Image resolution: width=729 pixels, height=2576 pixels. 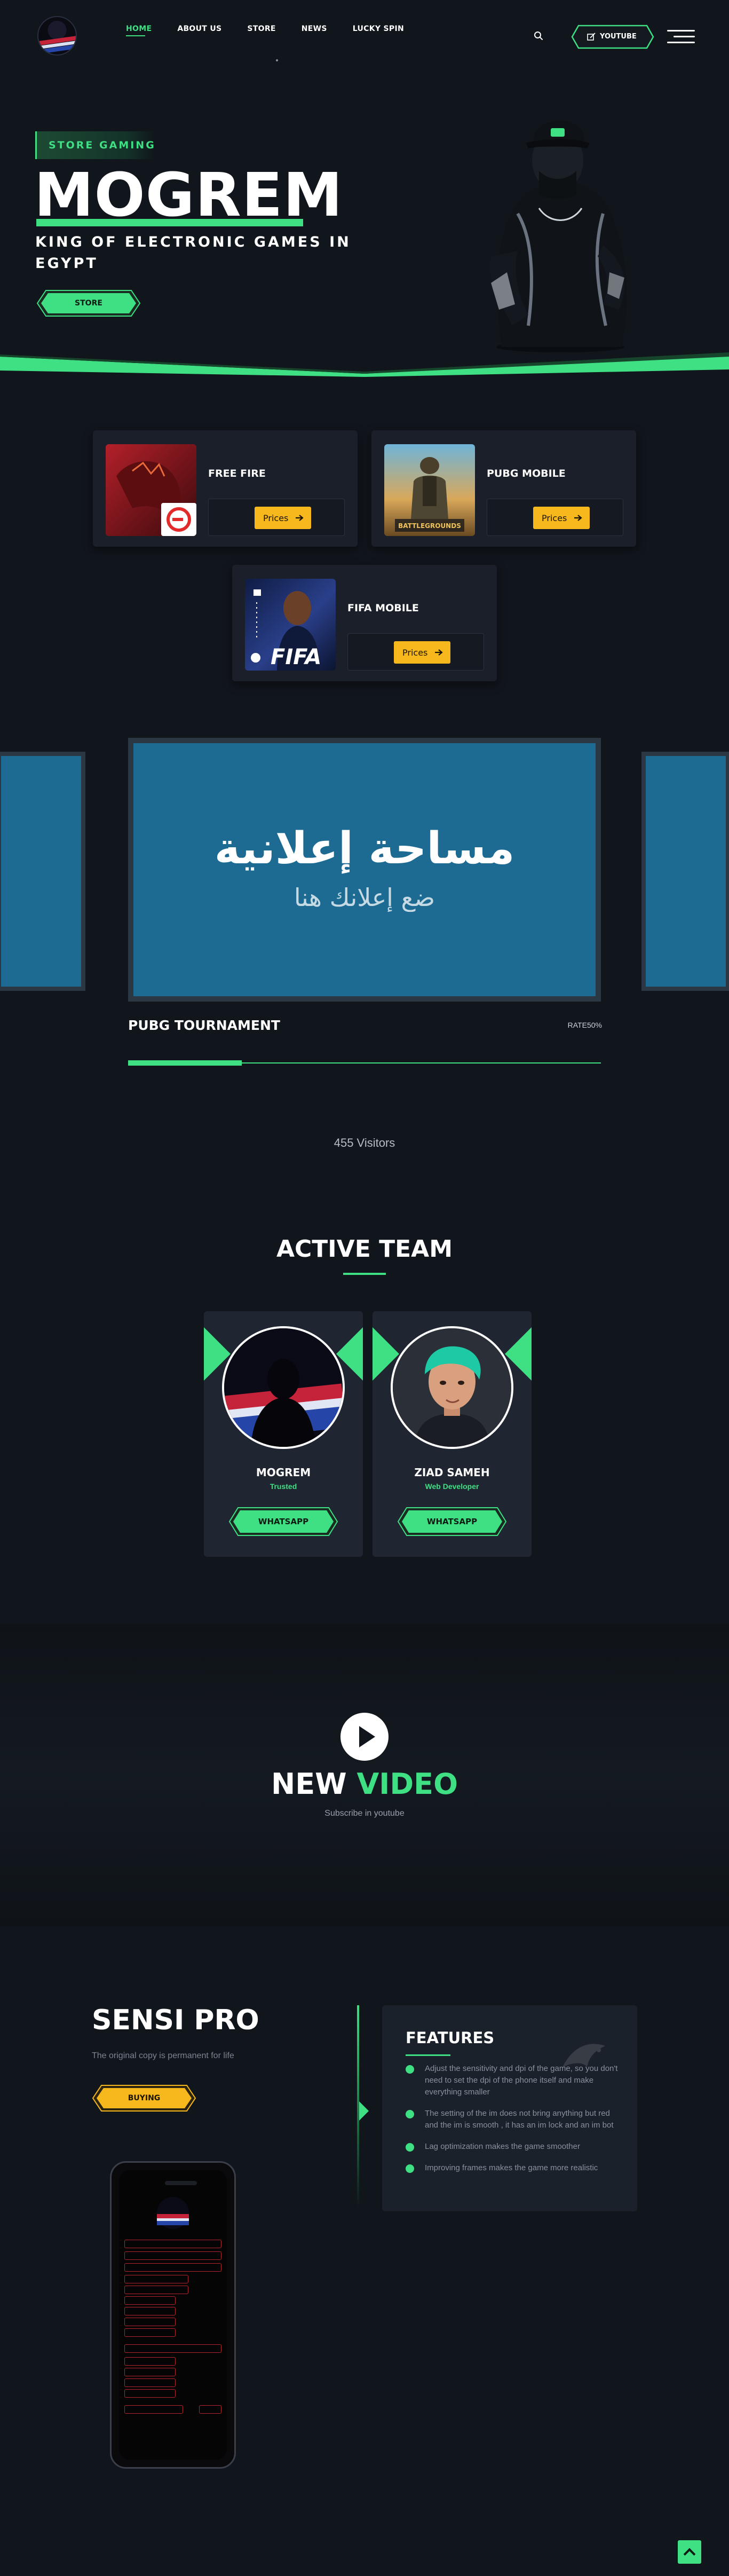 What do you see at coordinates (314, 29) in the screenshot?
I see `nav-news: NEWS` at bounding box center [314, 29].